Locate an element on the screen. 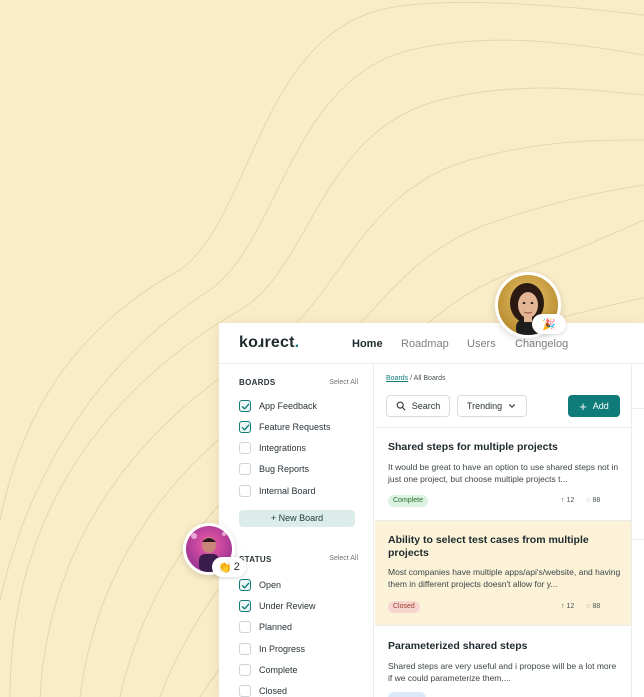 The image size is (644, 697). board-filter-app-feedback: App Feedback is located at coordinates (278, 406).